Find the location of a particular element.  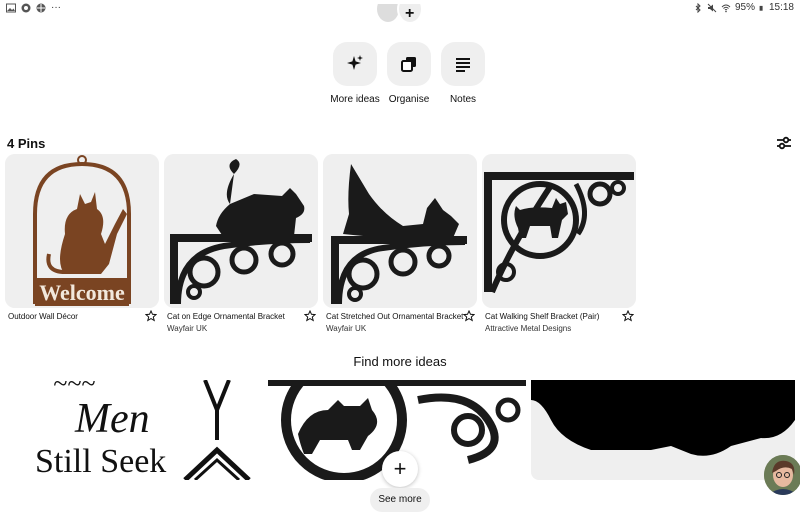

add-button: + is located at coordinates (400, 469).